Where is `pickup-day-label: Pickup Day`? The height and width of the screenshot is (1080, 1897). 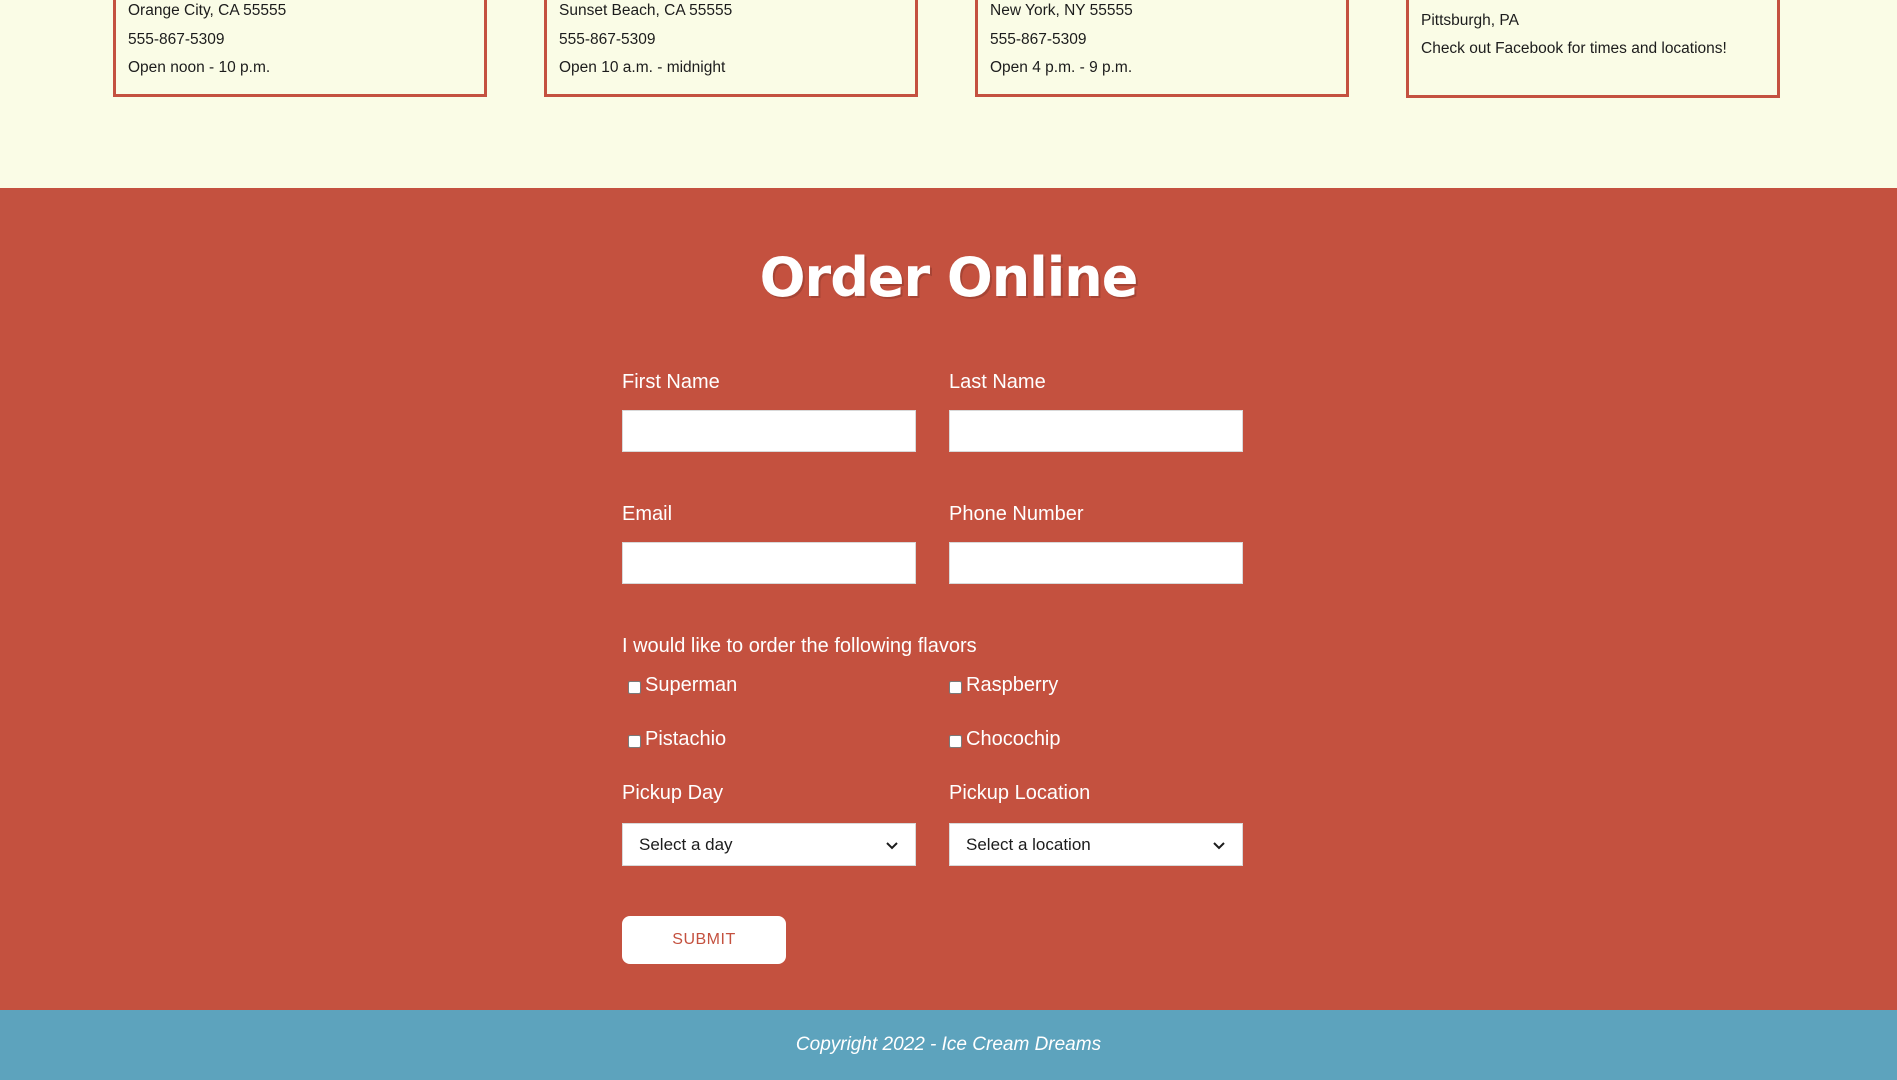 pickup-day-label: Pickup Day is located at coordinates (673, 793).